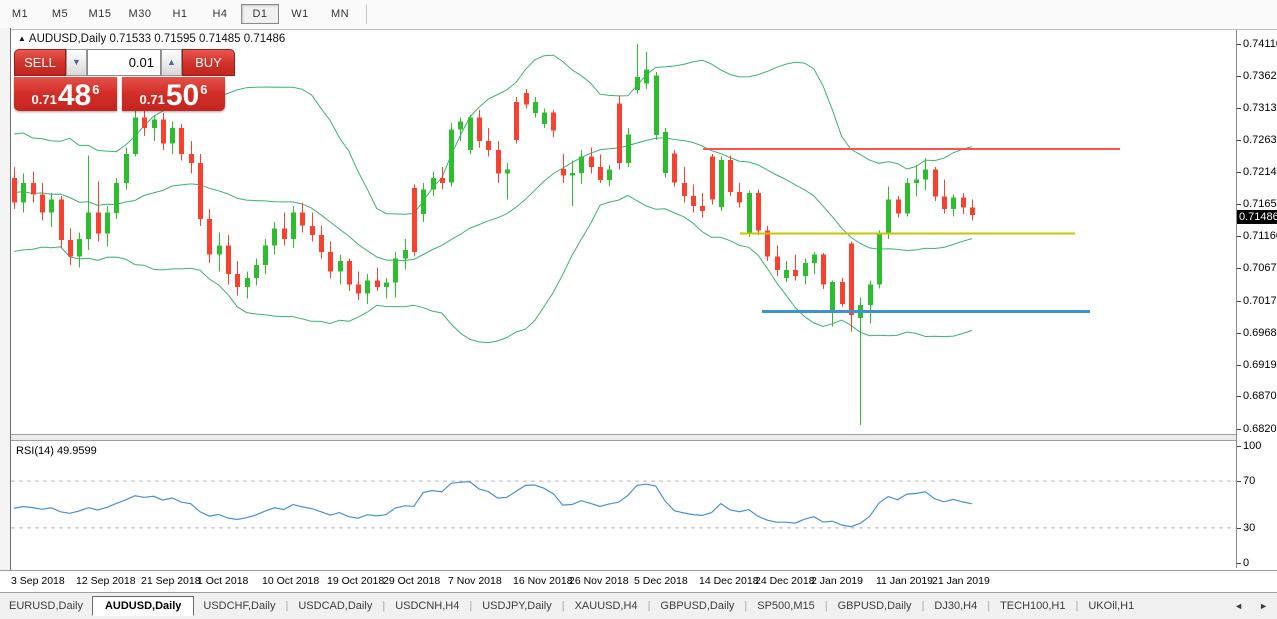 This screenshot has height=619, width=1277. I want to click on timeframe-button-d1: D1, so click(260, 14).